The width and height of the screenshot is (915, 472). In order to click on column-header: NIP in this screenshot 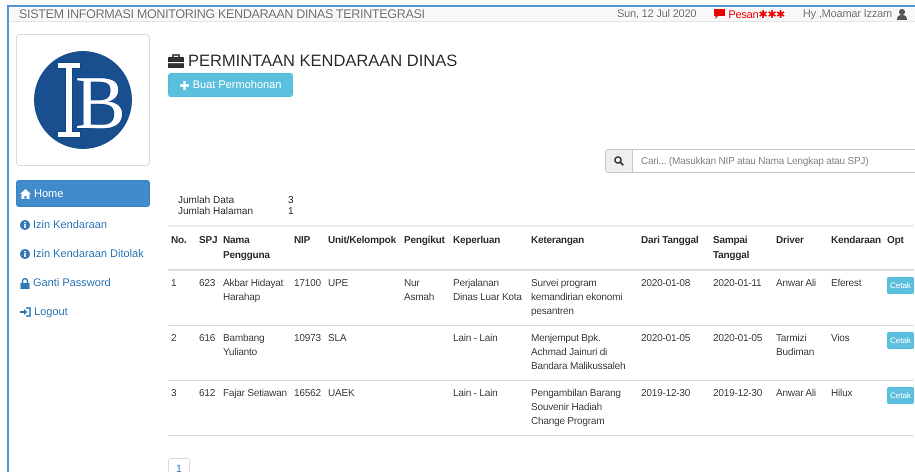, I will do `click(308, 248)`.